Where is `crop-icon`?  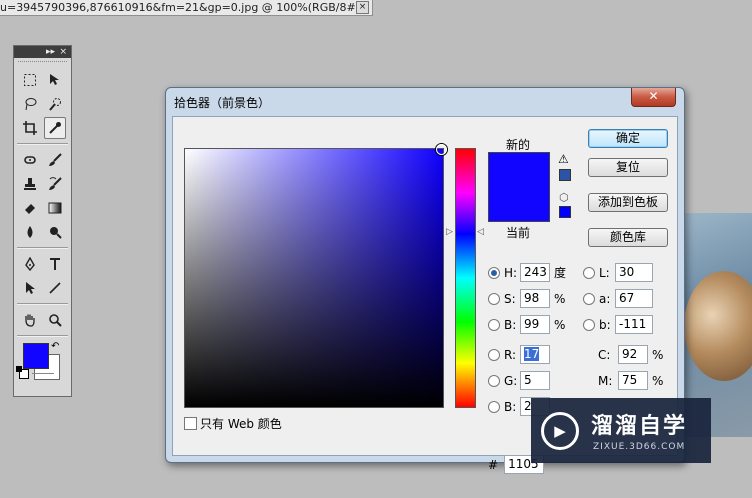
crop-icon is located at coordinates (30, 128).